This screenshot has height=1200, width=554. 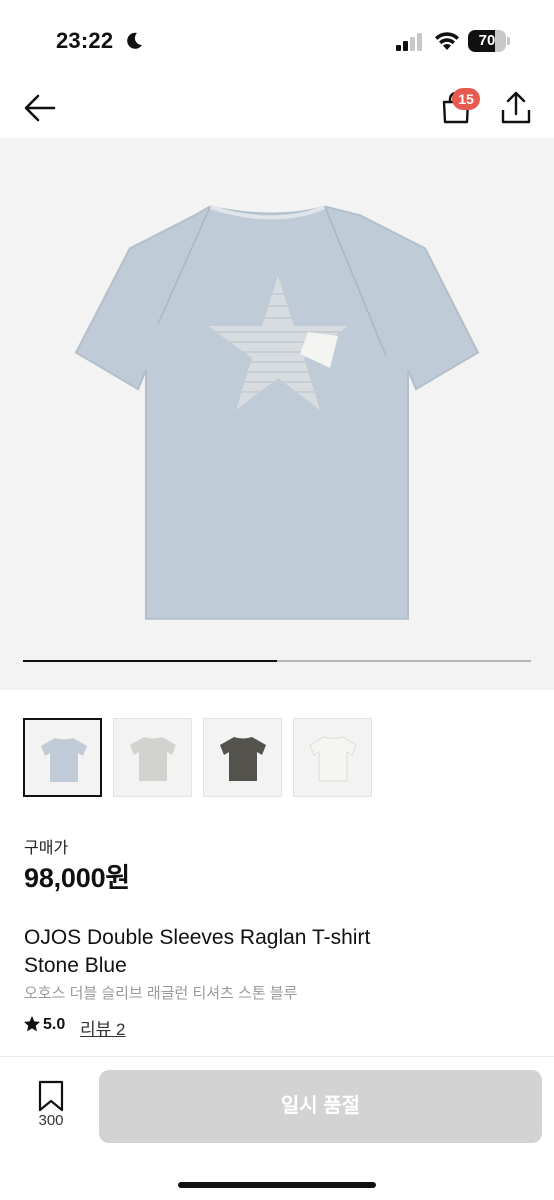 I want to click on wifi-icon, so click(x=447, y=41).